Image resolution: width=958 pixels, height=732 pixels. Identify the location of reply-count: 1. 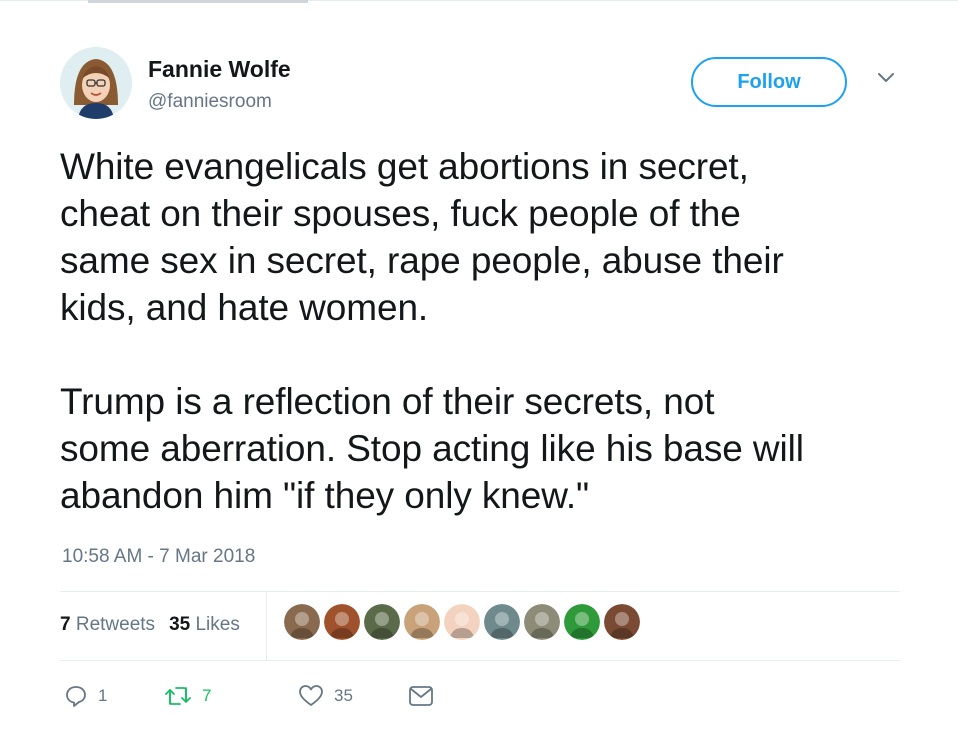
(103, 695).